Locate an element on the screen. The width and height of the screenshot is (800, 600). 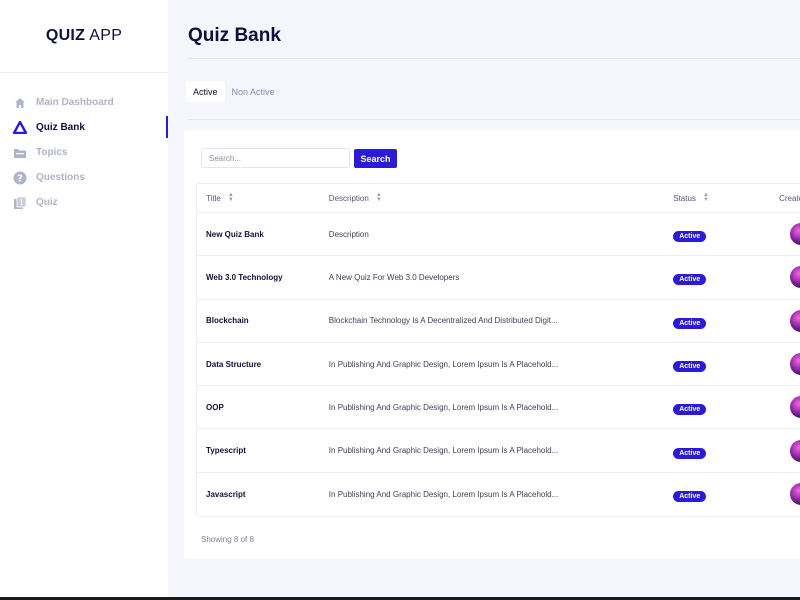
tab-non-active: Non Active is located at coordinates (253, 91).